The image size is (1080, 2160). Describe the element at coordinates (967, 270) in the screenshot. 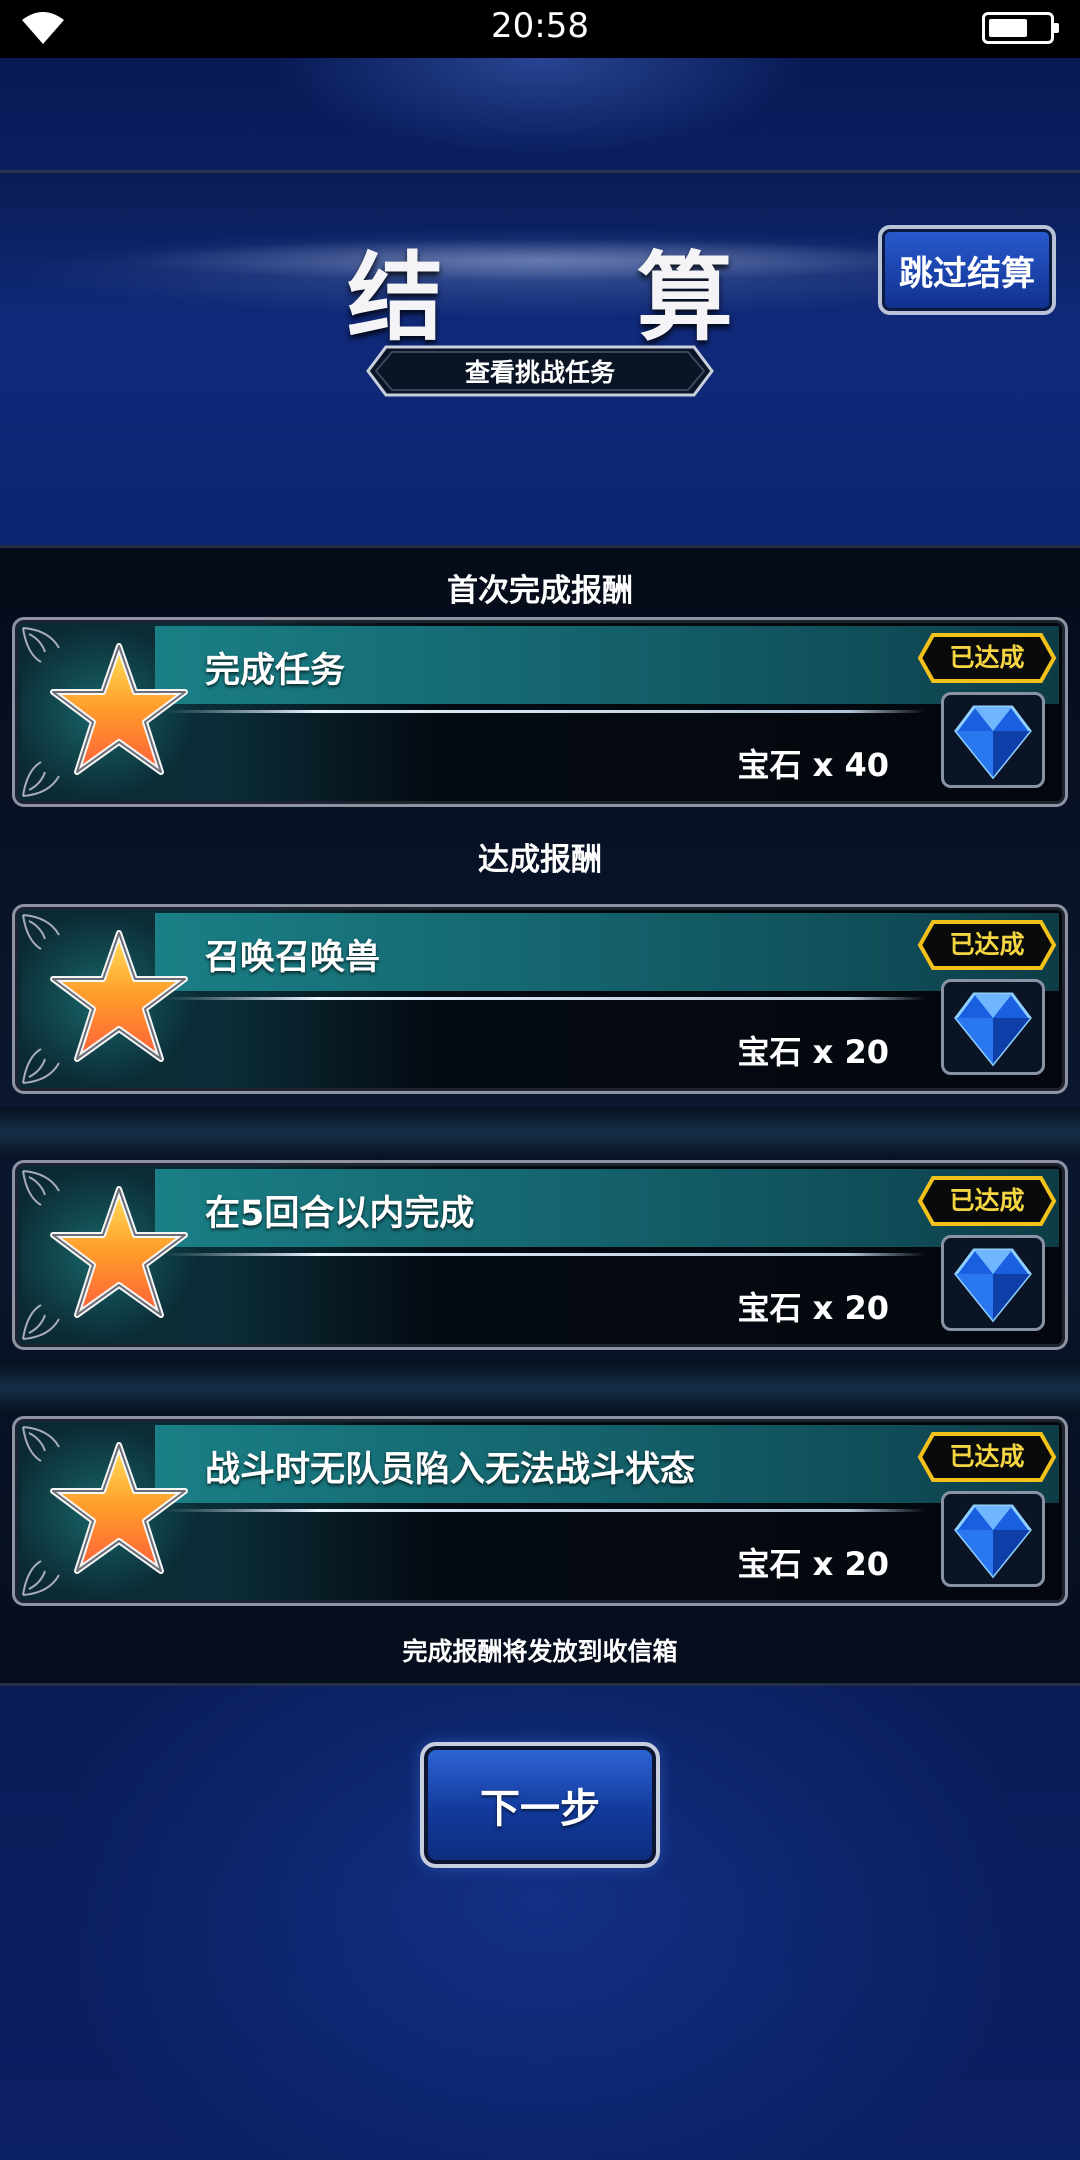

I see `skip-settlement-button: 跳过结算` at that location.